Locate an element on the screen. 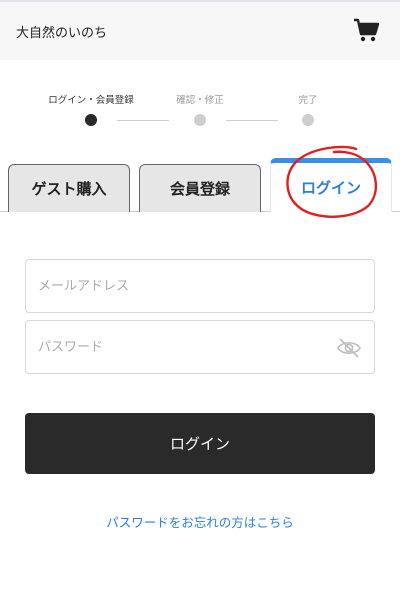 This screenshot has width=400, height=600. step-label-confirm: 確認・修正 is located at coordinates (200, 100).